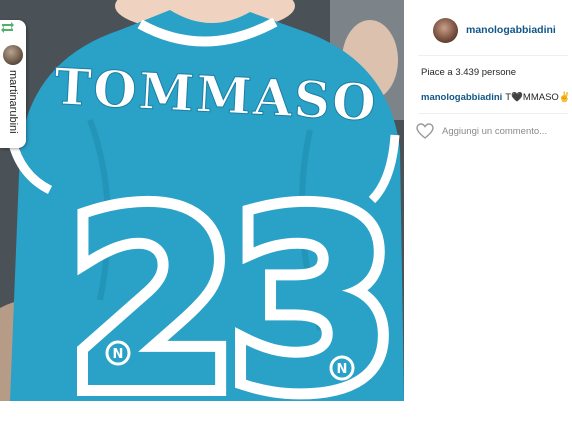  Describe the element at coordinates (118, 354) in the screenshot. I see `badge-left-letter: N` at that location.